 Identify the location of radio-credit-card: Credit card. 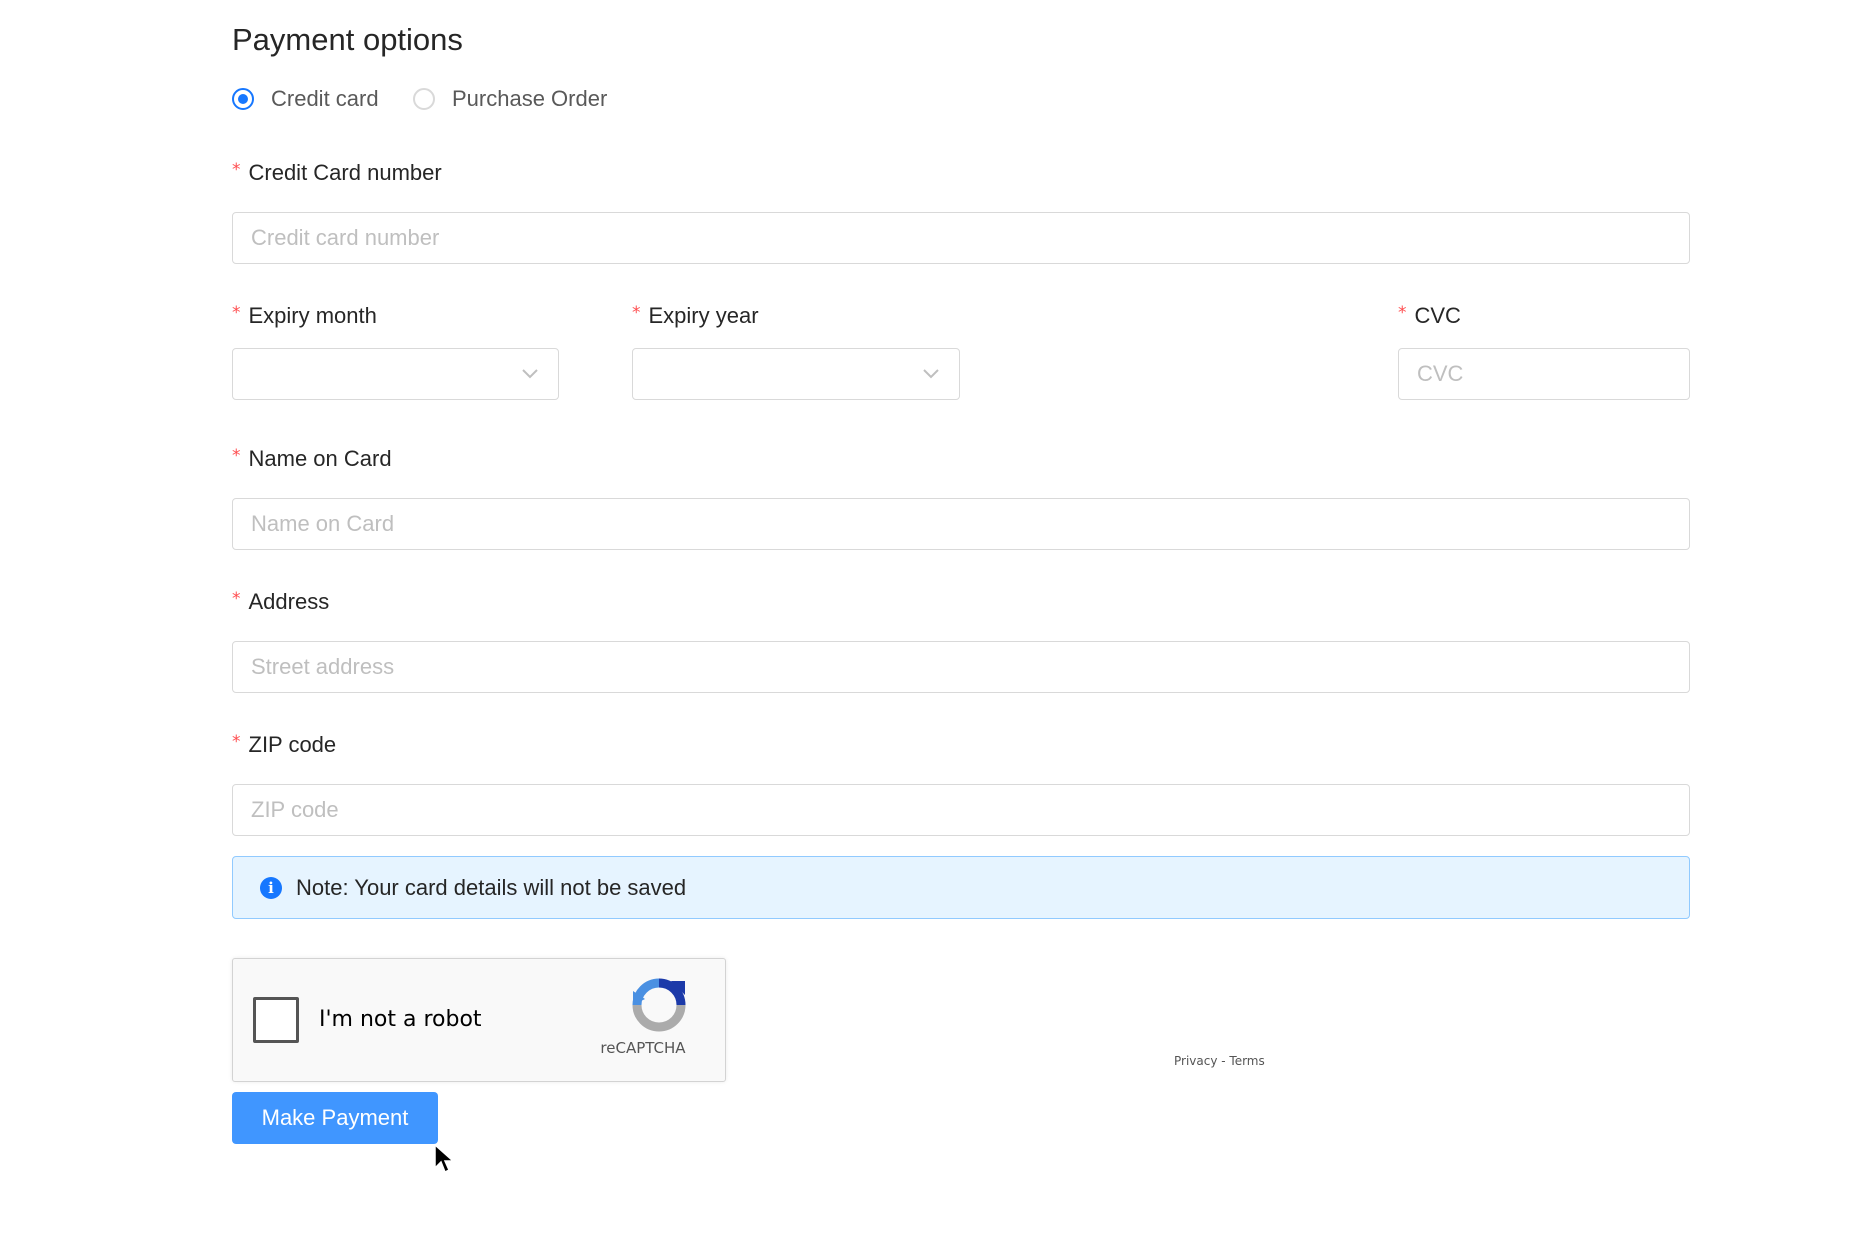
(305, 99).